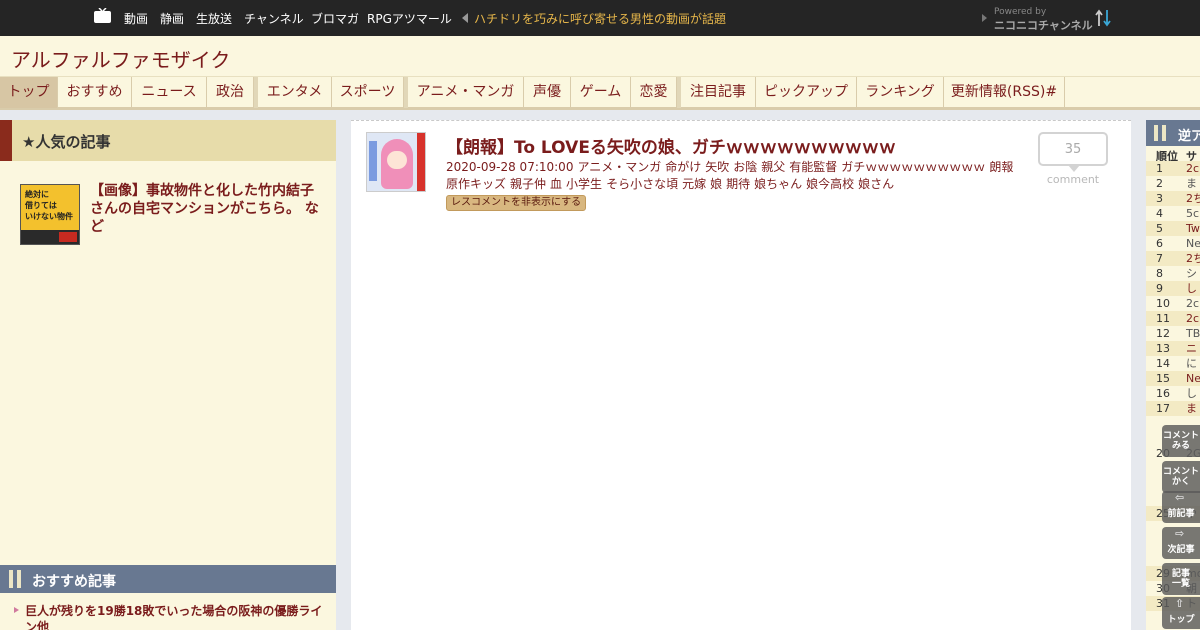 This screenshot has width=1200, height=630. I want to click on ranking-row: 16 し, so click(1173, 393).